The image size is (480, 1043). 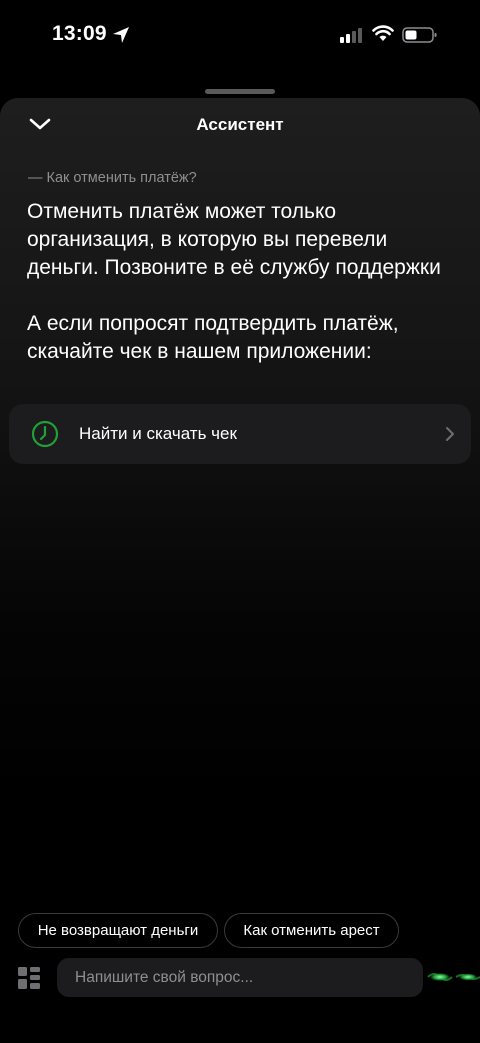 I want to click on status-time: 13:09, so click(x=79, y=33).